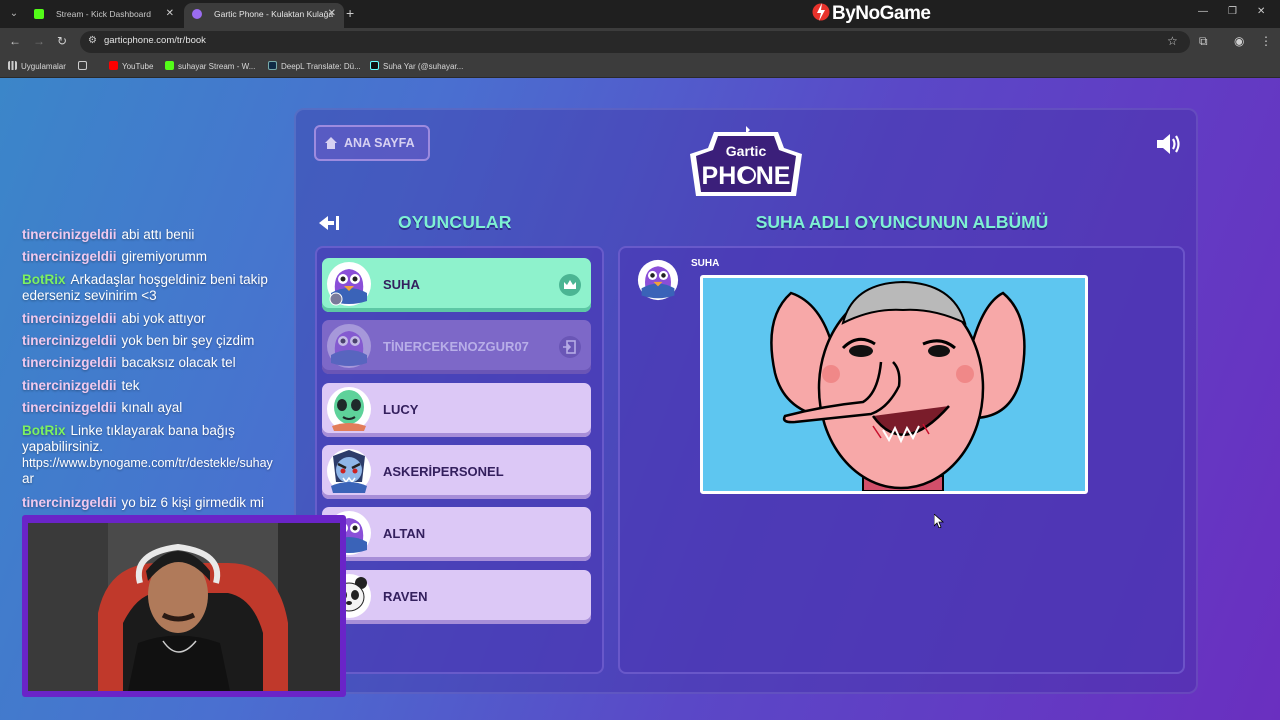  What do you see at coordinates (404, 533) in the screenshot?
I see `player-name: ALTAN` at bounding box center [404, 533].